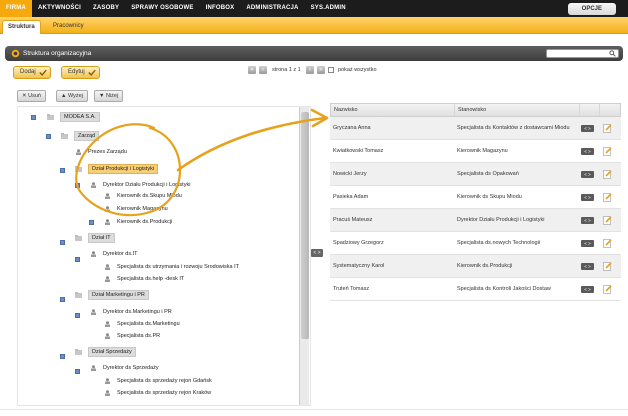 The width and height of the screenshot is (628, 416). I want to click on next-page-button: ›, so click(309, 70).